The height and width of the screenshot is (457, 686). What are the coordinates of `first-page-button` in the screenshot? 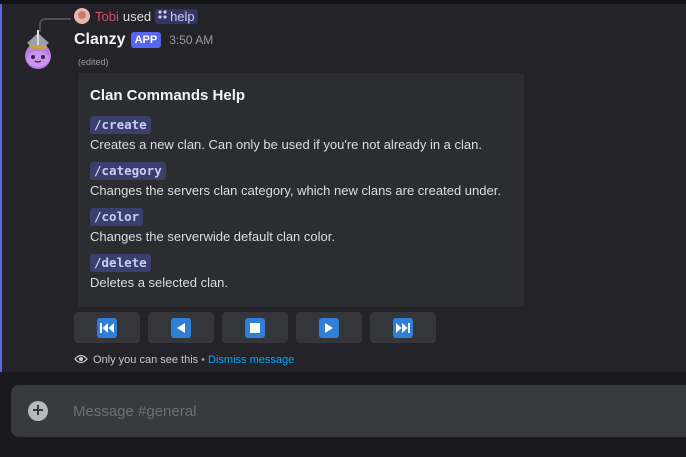 It's located at (107, 327).